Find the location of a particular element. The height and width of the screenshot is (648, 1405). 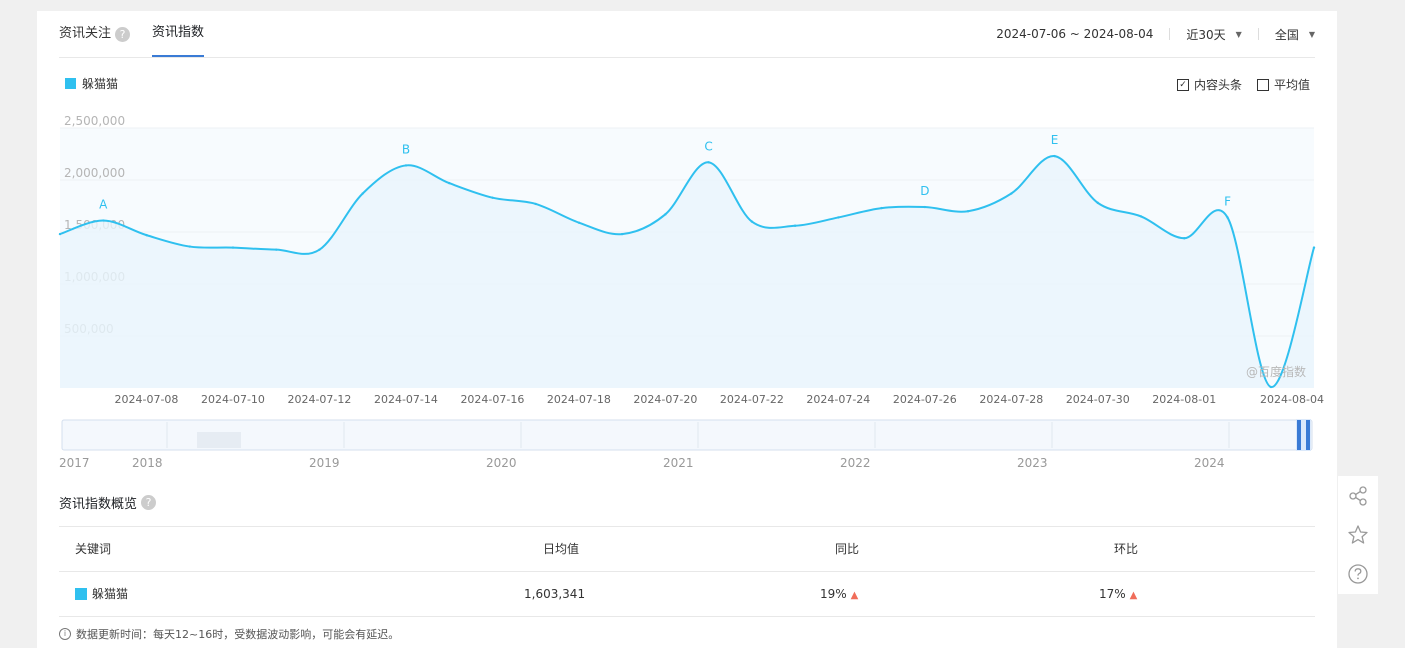

help-icon: ? is located at coordinates (149, 502).